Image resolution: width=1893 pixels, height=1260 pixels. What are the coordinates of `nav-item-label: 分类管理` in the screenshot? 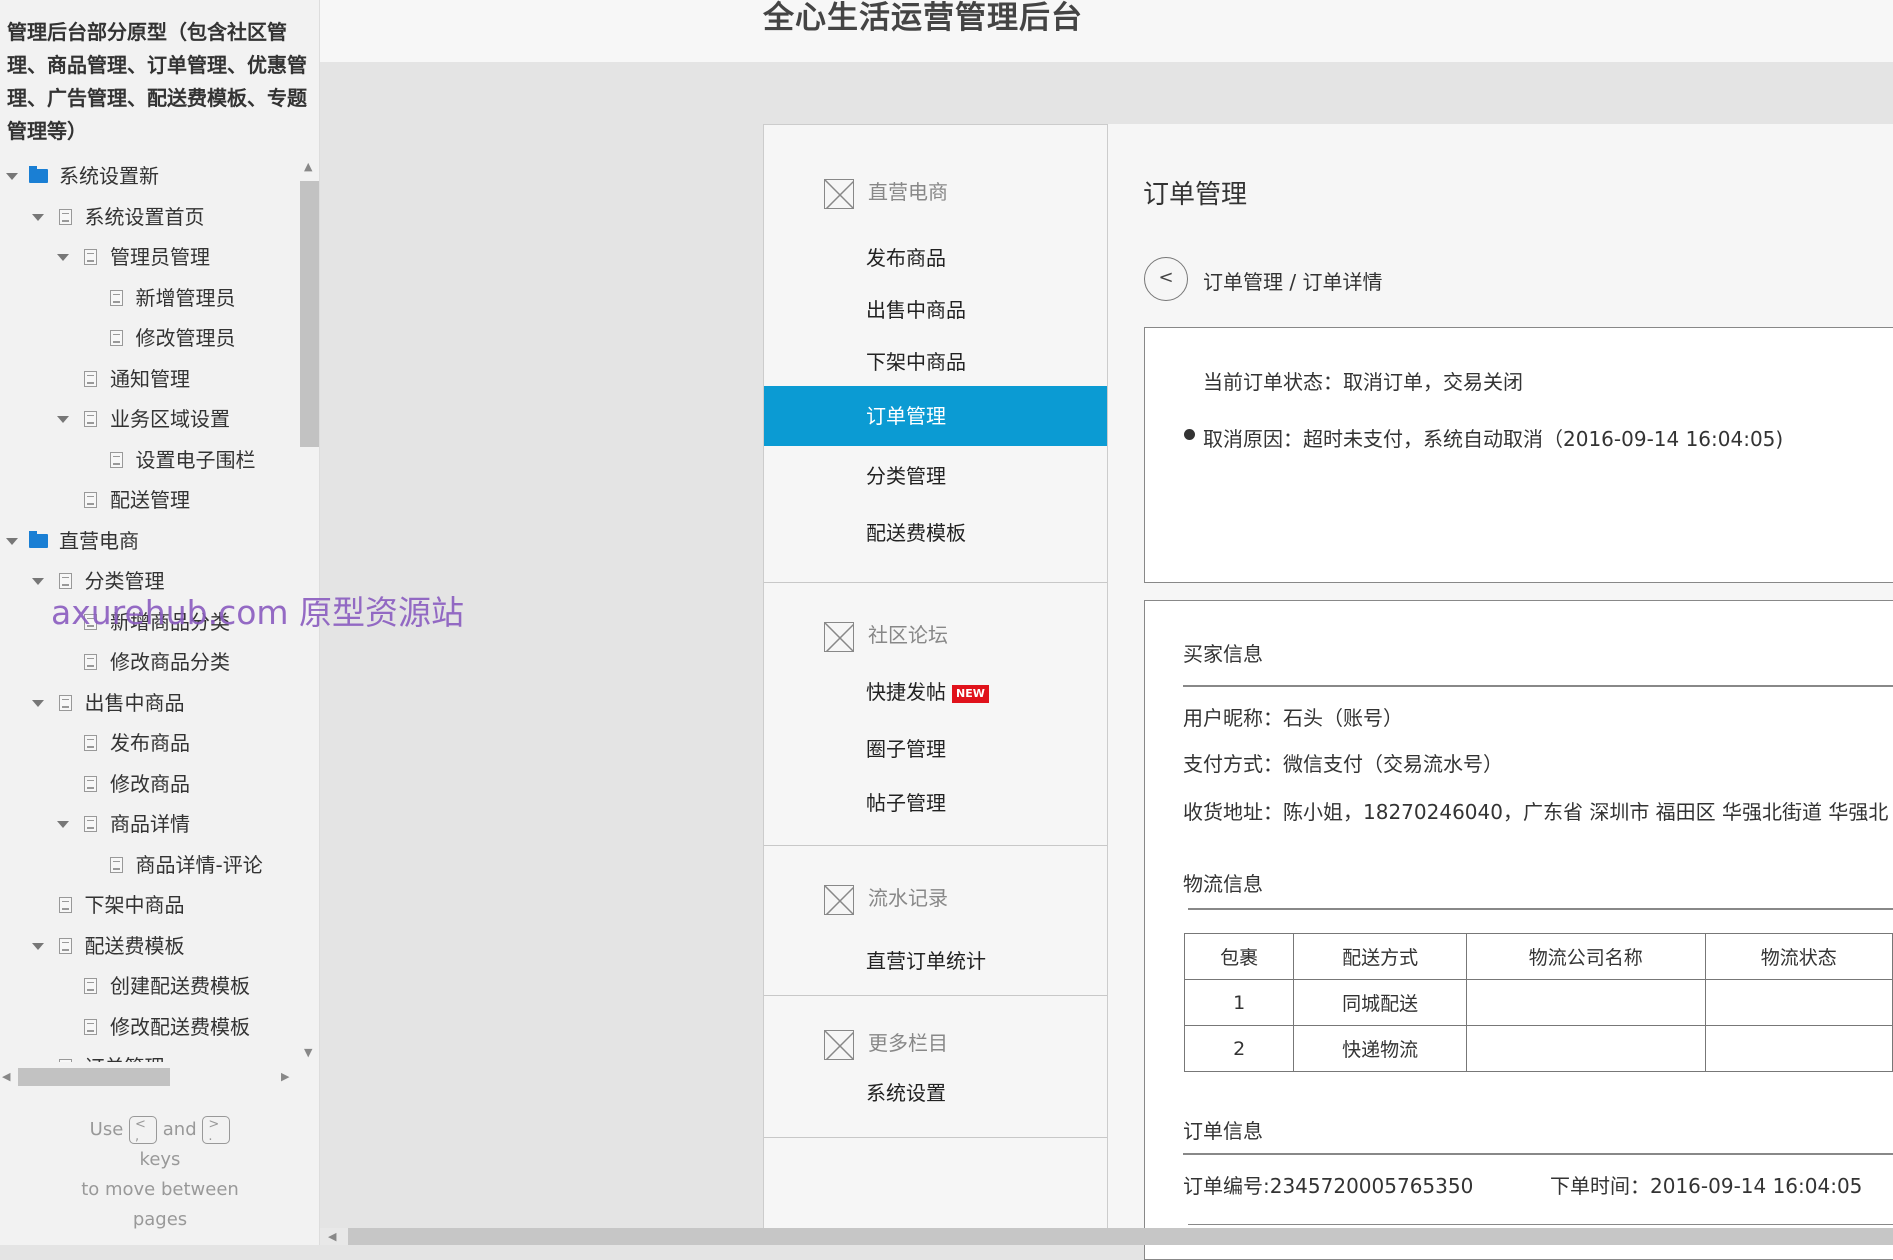 It's located at (906, 476).